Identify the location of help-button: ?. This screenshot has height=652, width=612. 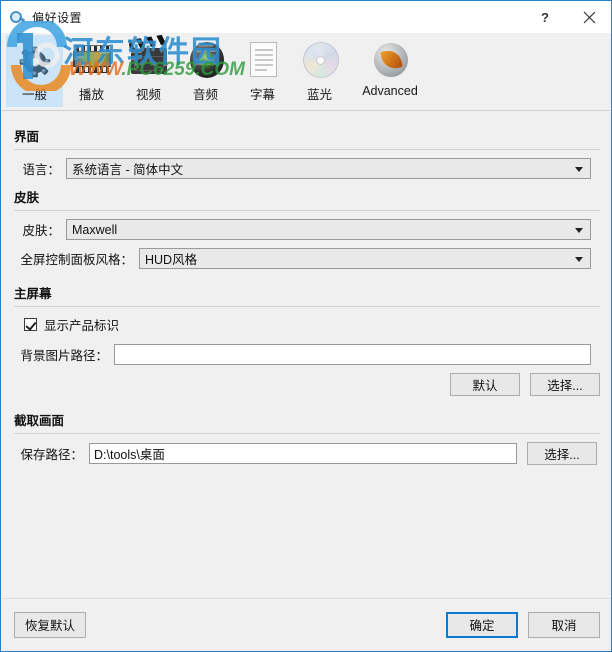
(545, 17).